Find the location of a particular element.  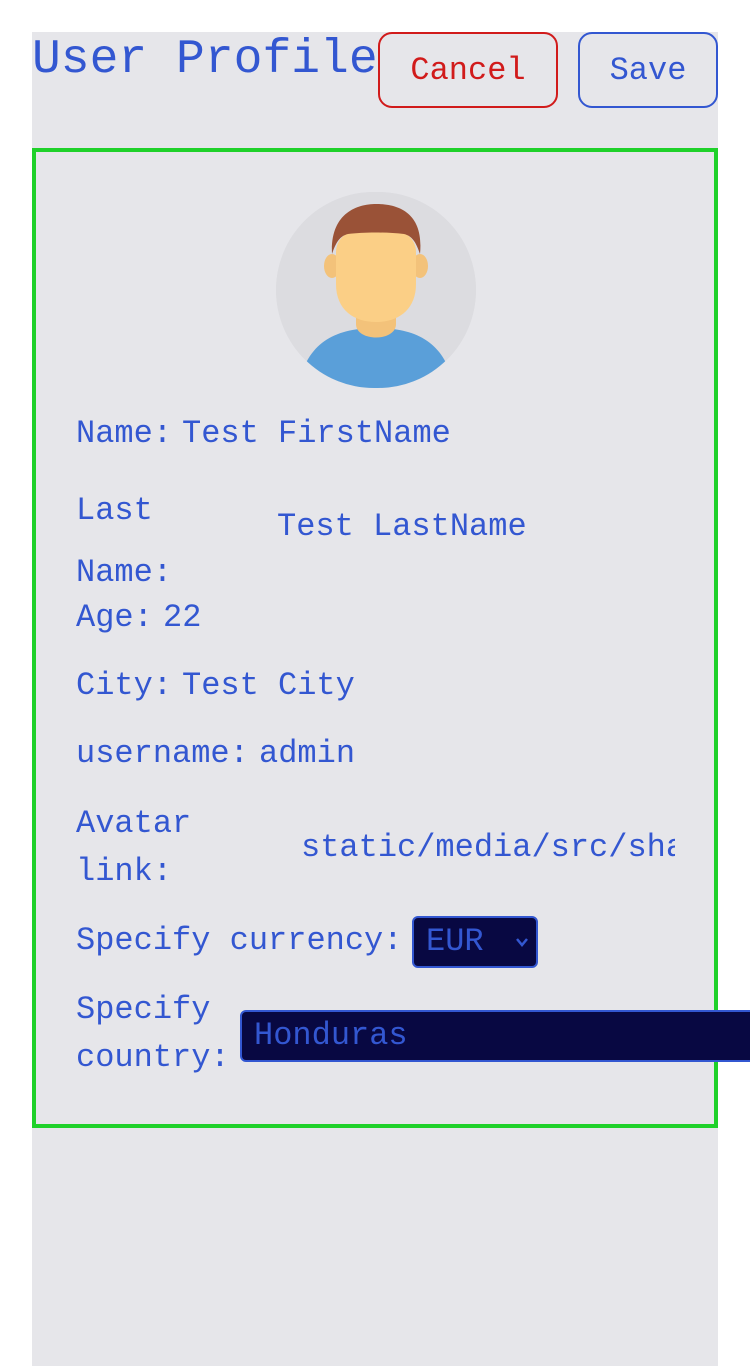

name-label: Name: is located at coordinates (124, 433).